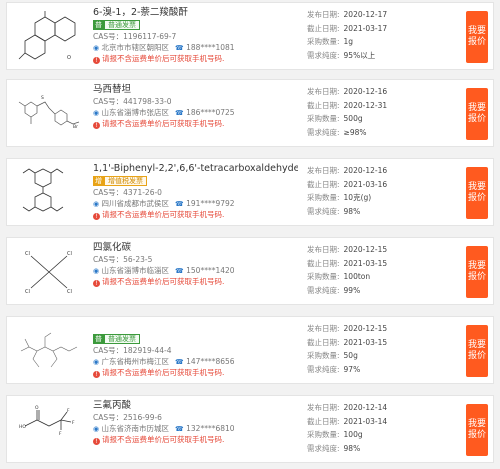  Describe the element at coordinates (195, 405) in the screenshot. I see `product-name: 三氟丙酸` at that location.